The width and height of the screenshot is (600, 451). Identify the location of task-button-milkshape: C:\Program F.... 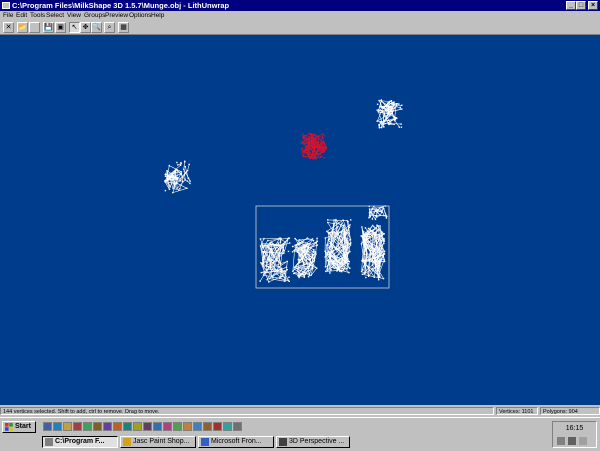
(80, 442).